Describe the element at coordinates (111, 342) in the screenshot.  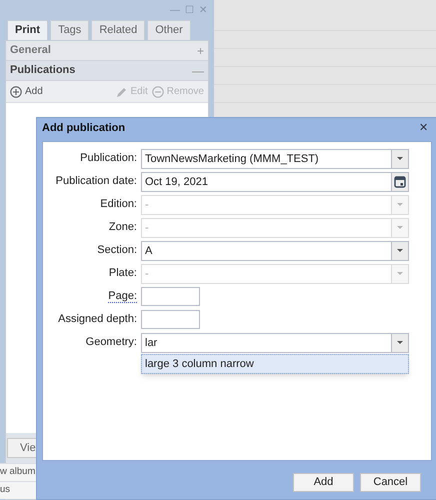
I see `field-label: Geometry:` at that location.